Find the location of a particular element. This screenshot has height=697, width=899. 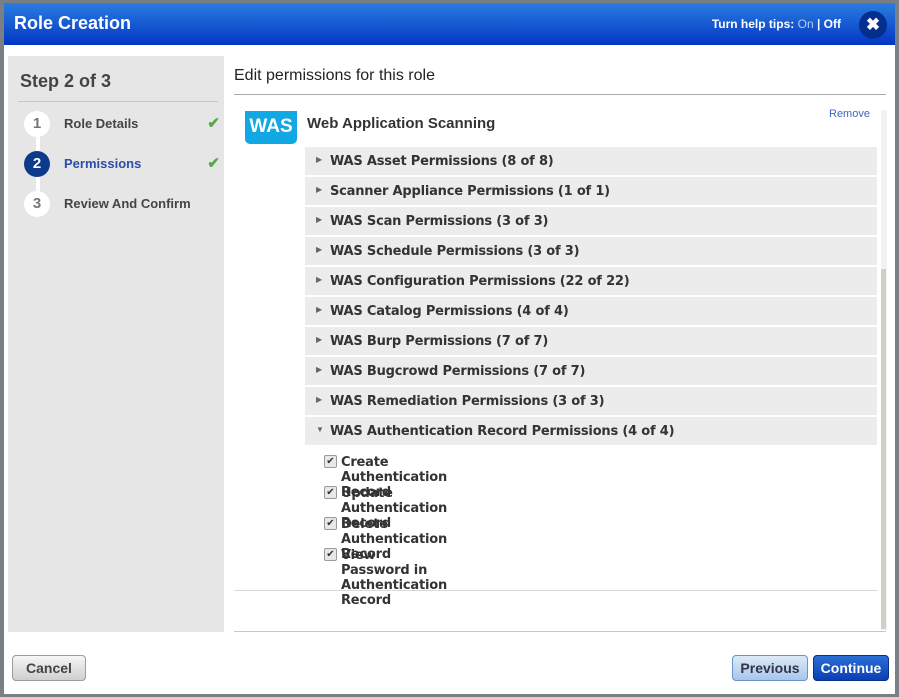

help-tips-on-link: On is located at coordinates (806, 24).